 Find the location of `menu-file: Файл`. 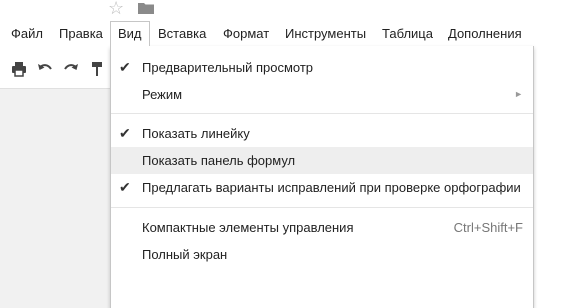

menu-file: Файл is located at coordinates (27, 34).